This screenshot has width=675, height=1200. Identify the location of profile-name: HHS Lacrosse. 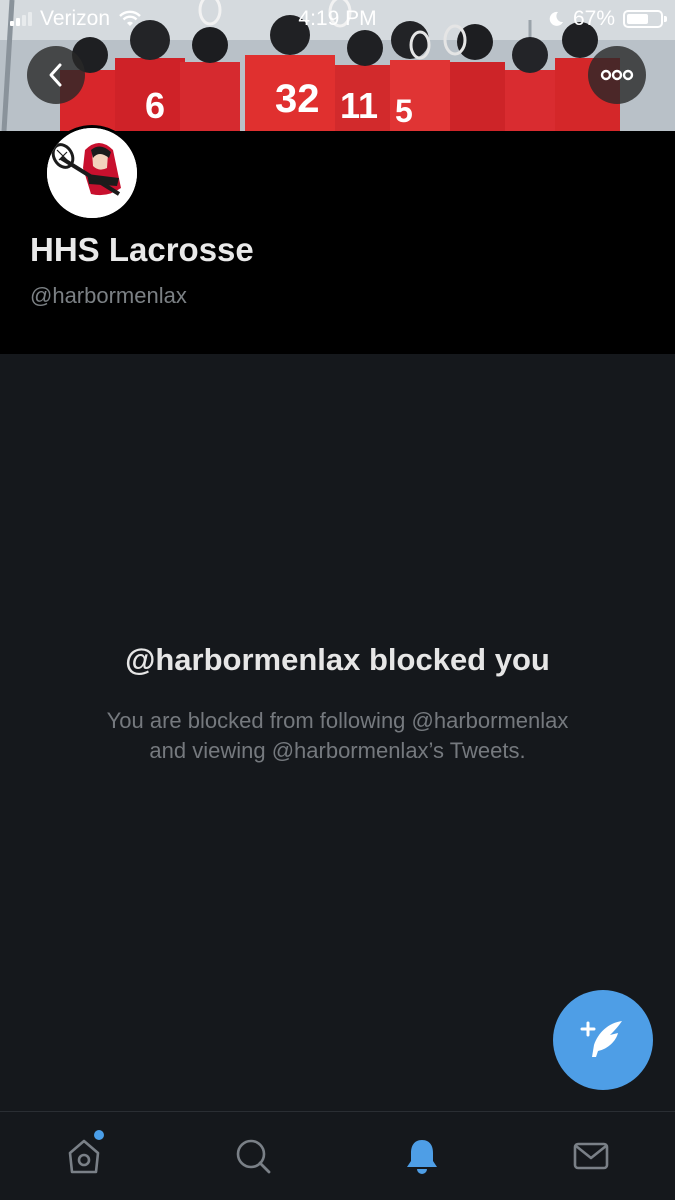
(142, 249).